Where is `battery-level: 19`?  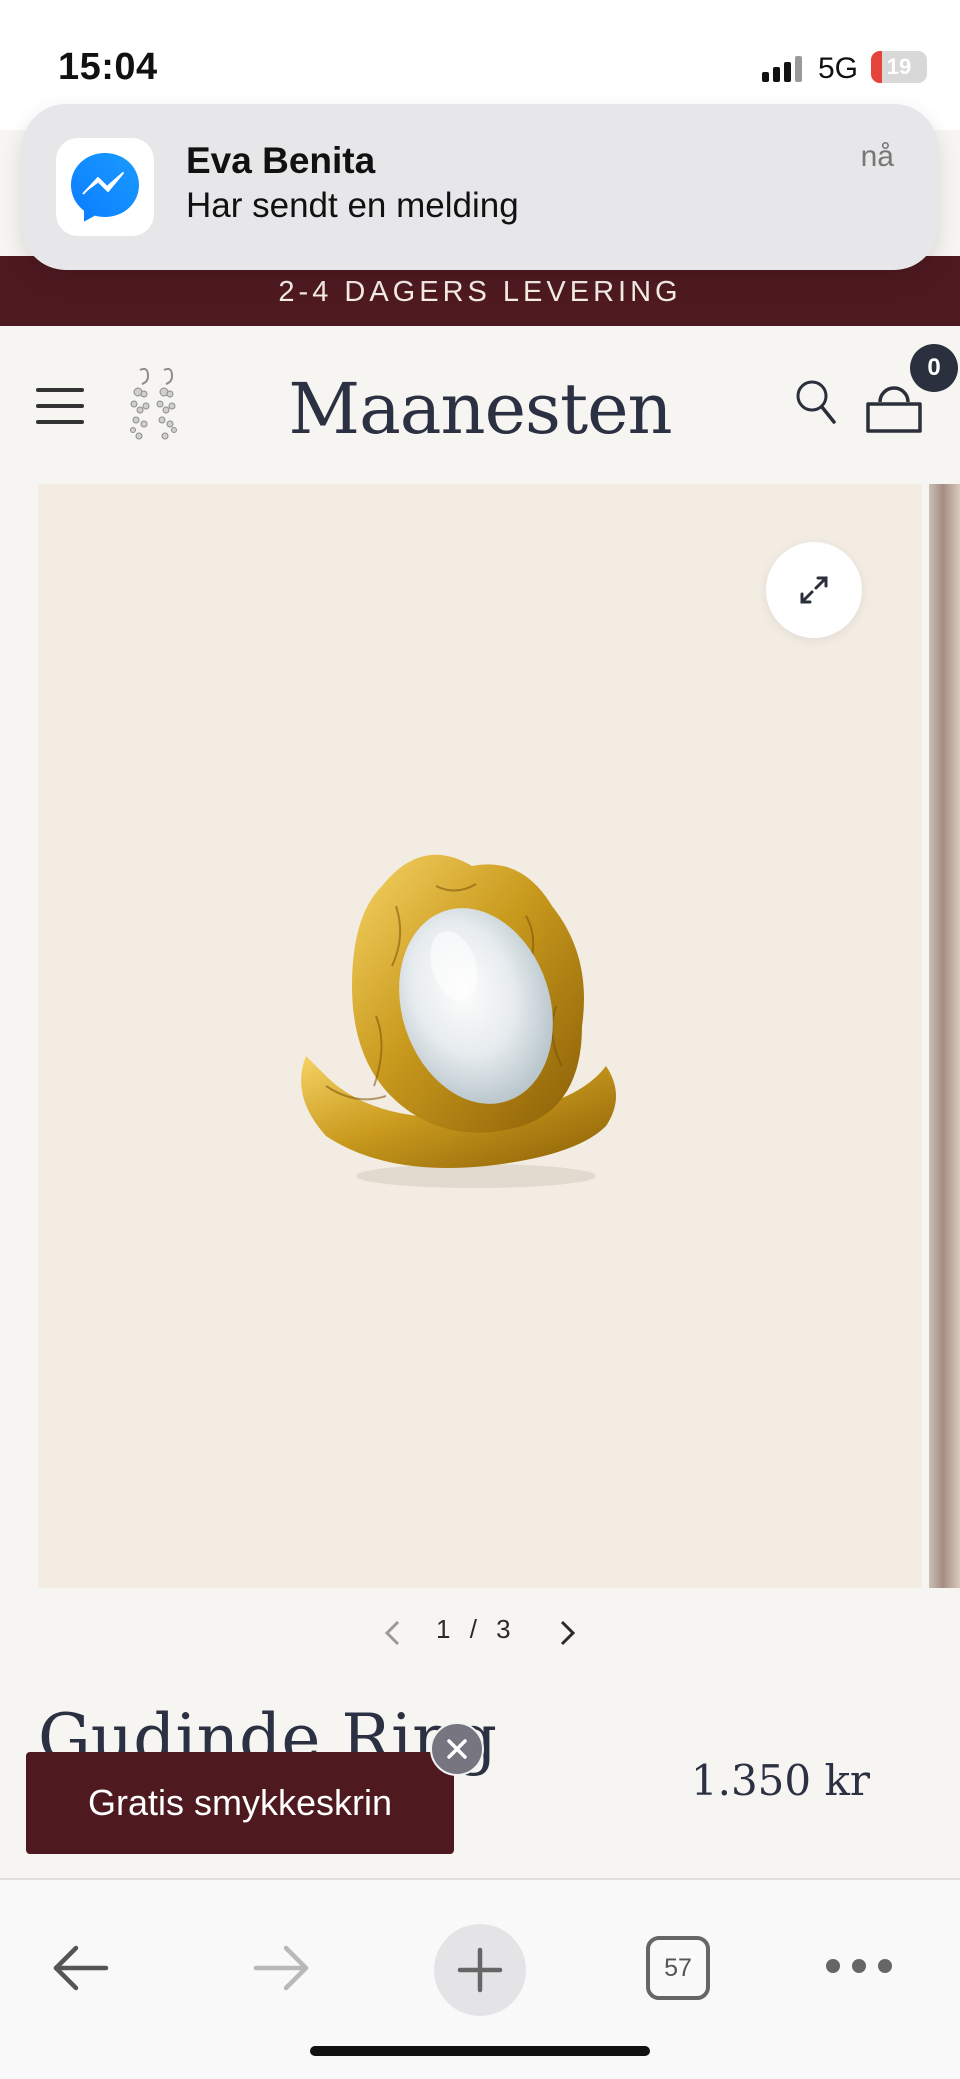
battery-level: 19 is located at coordinates (899, 66).